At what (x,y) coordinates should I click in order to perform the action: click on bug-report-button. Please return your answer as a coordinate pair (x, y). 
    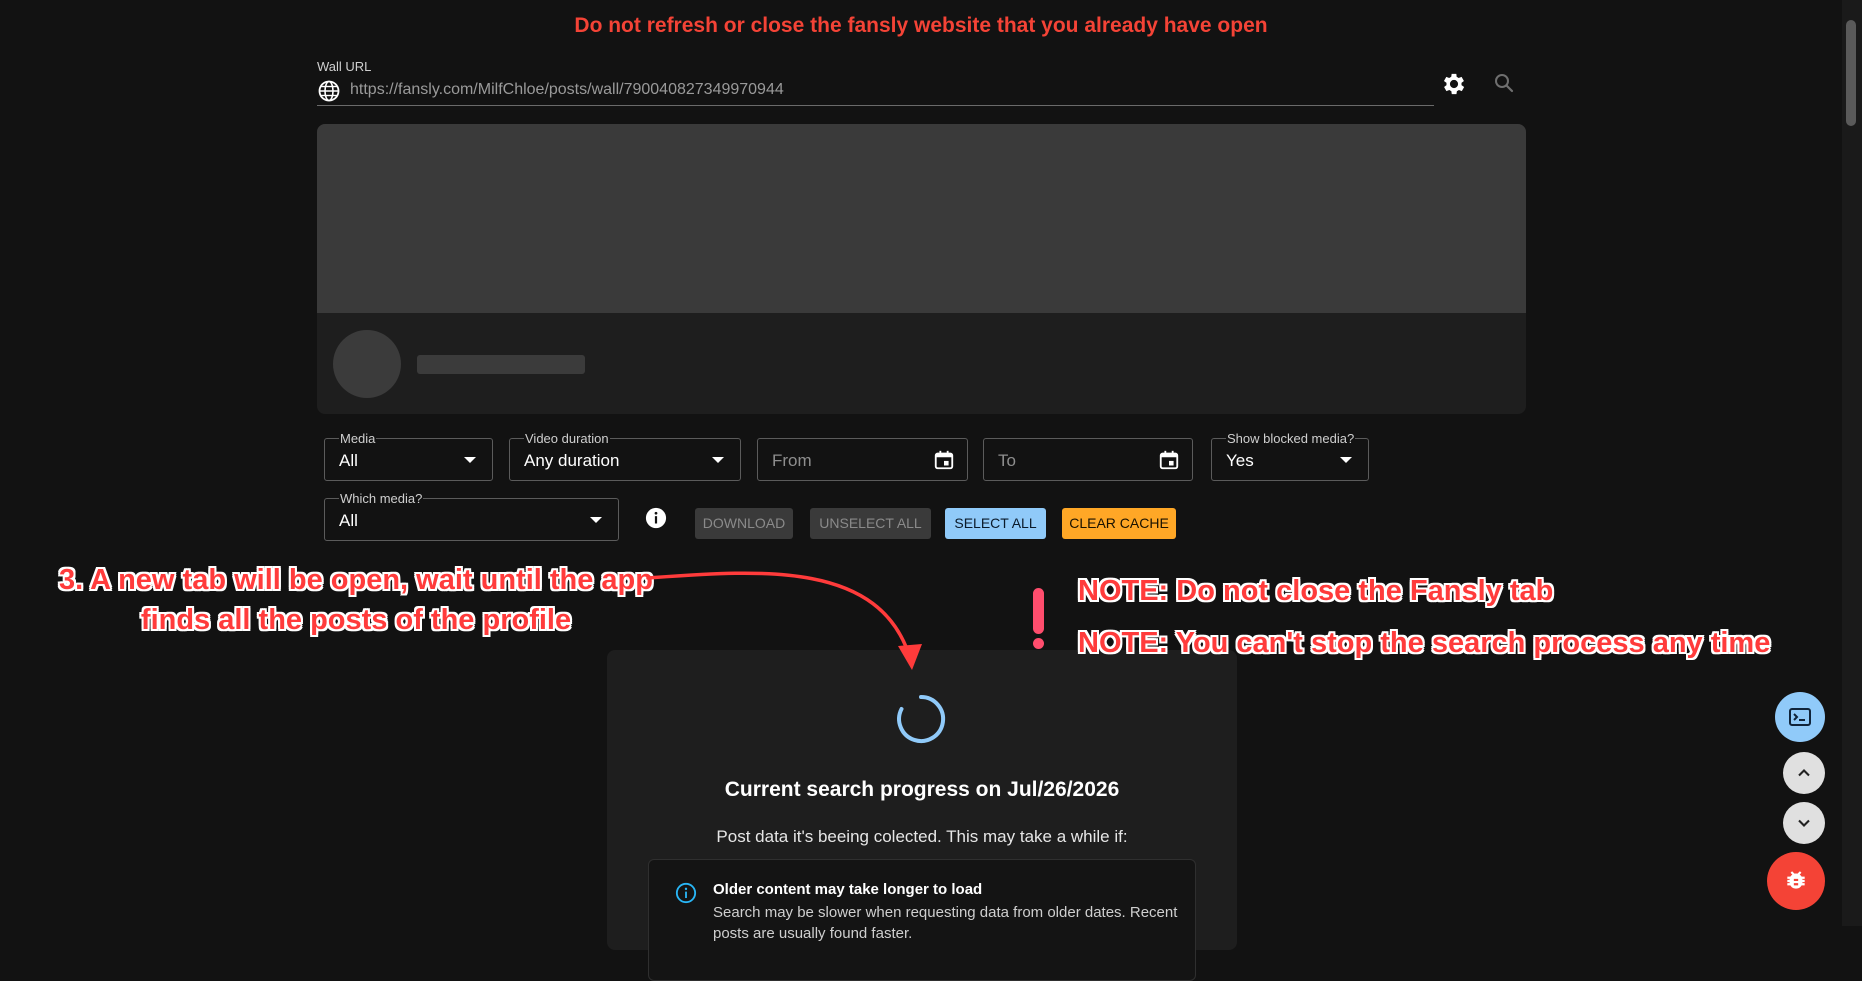
    Looking at the image, I should click on (1796, 881).